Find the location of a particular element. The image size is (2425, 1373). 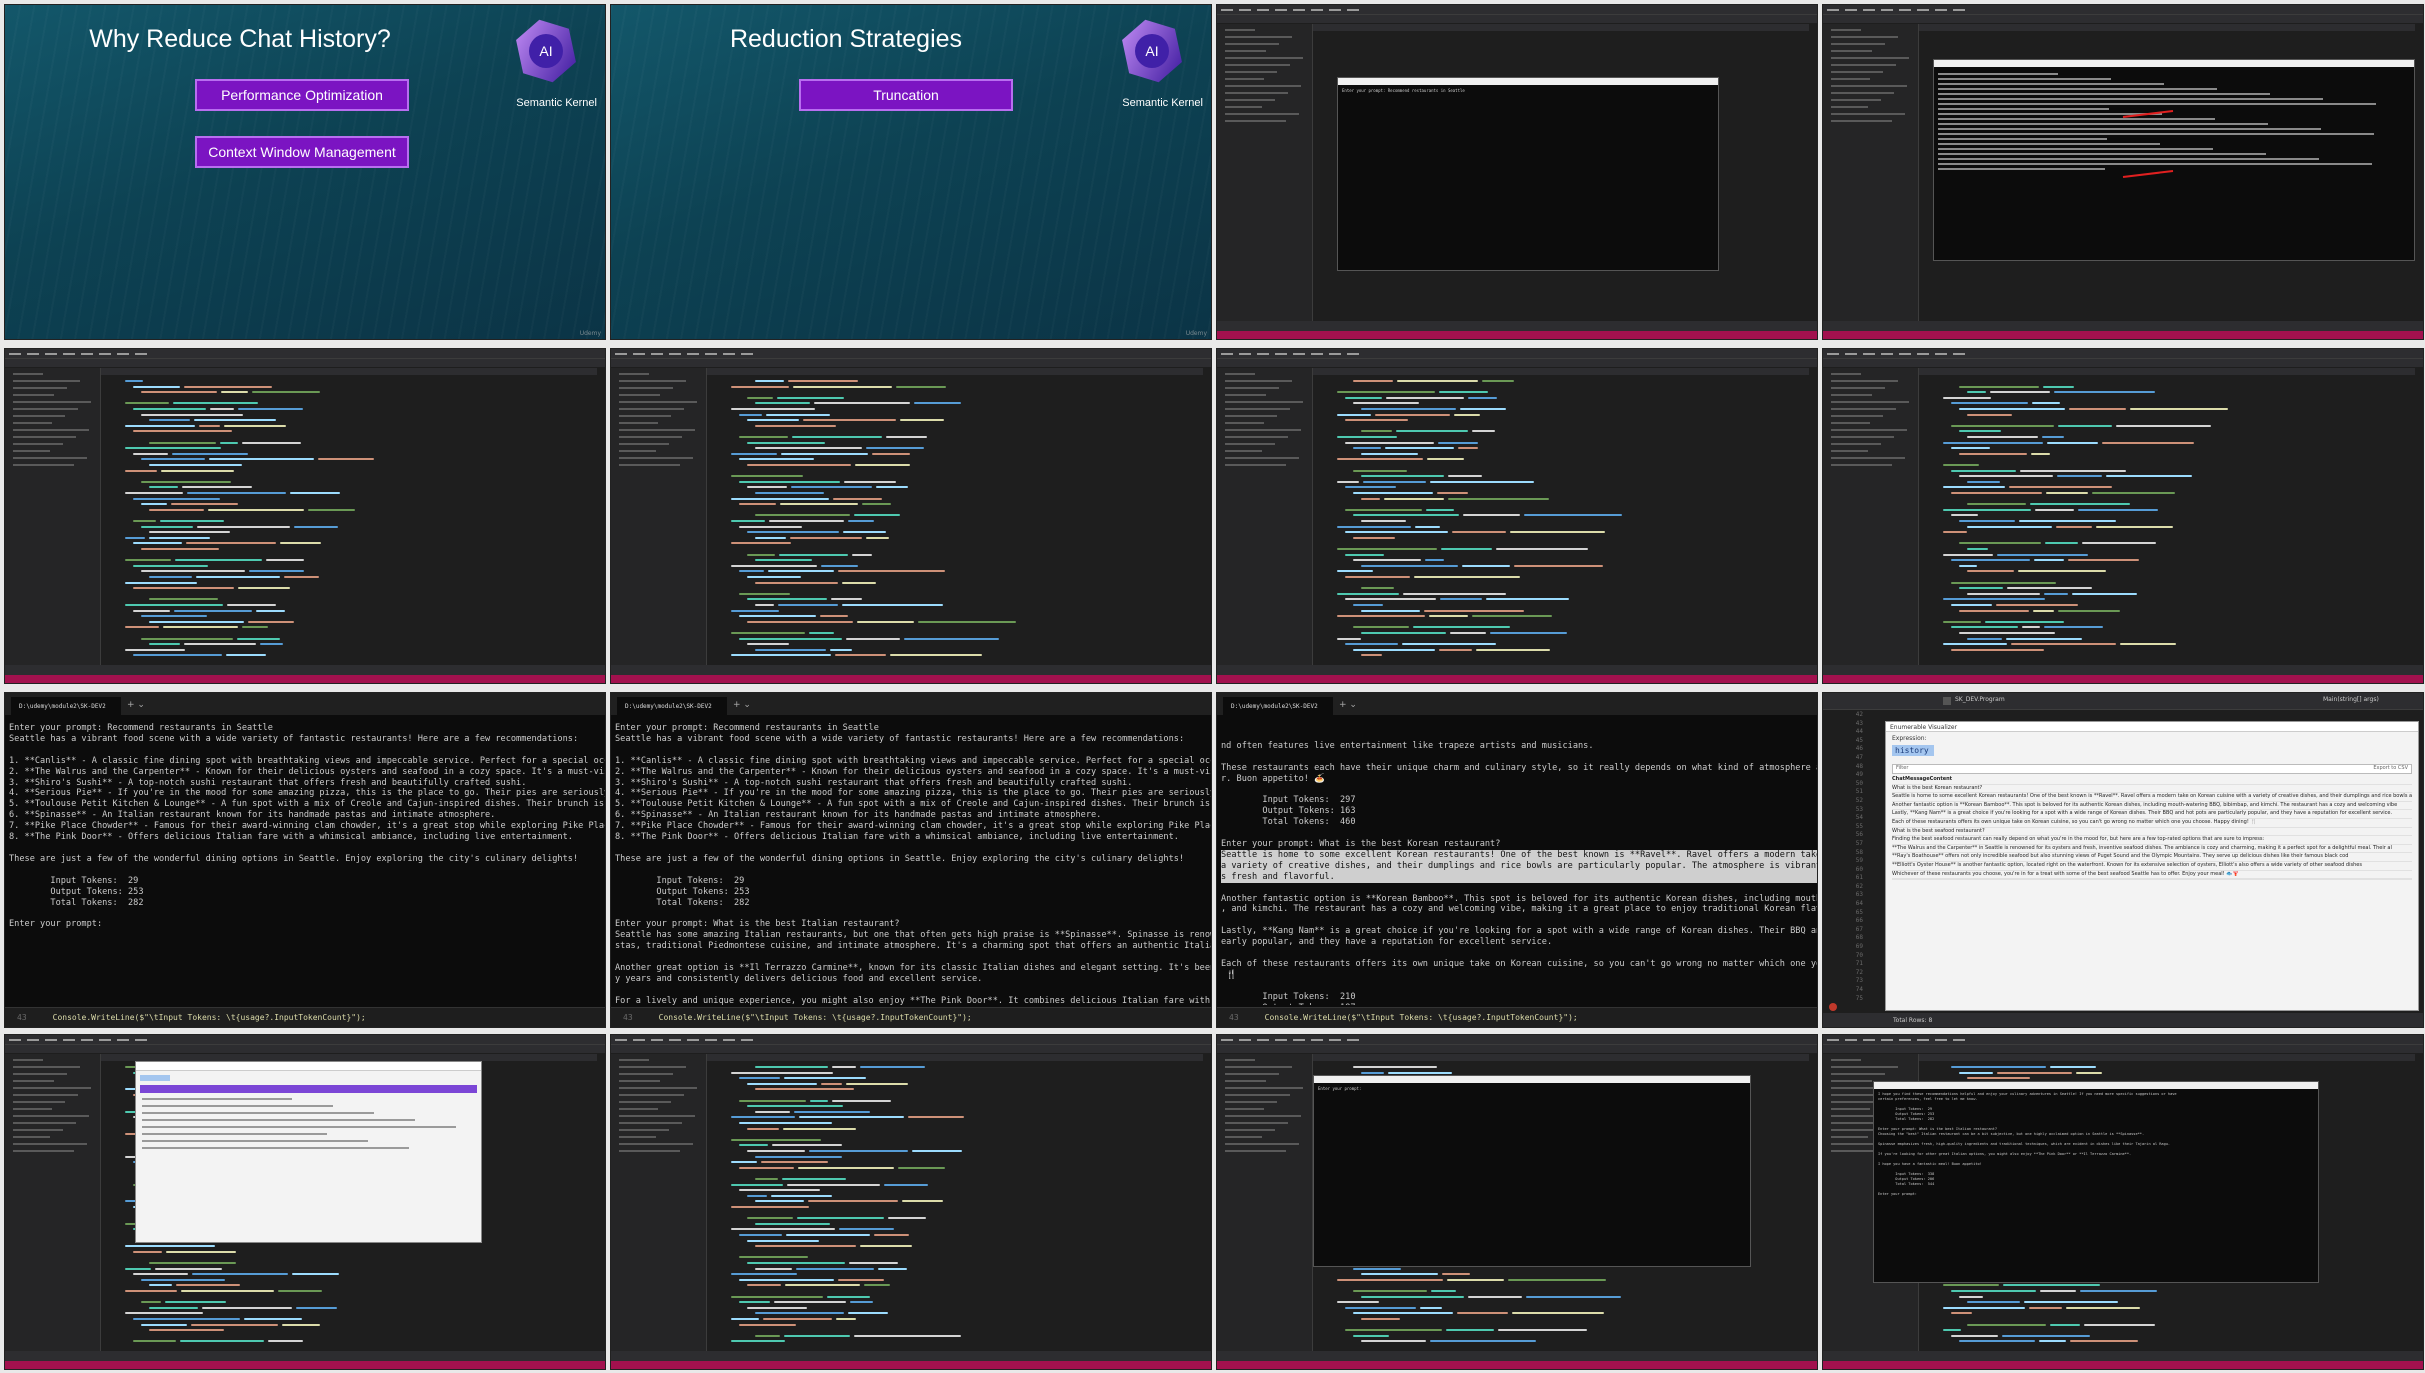

breadcrumb: SK_DEV.Program is located at coordinates (1980, 699).